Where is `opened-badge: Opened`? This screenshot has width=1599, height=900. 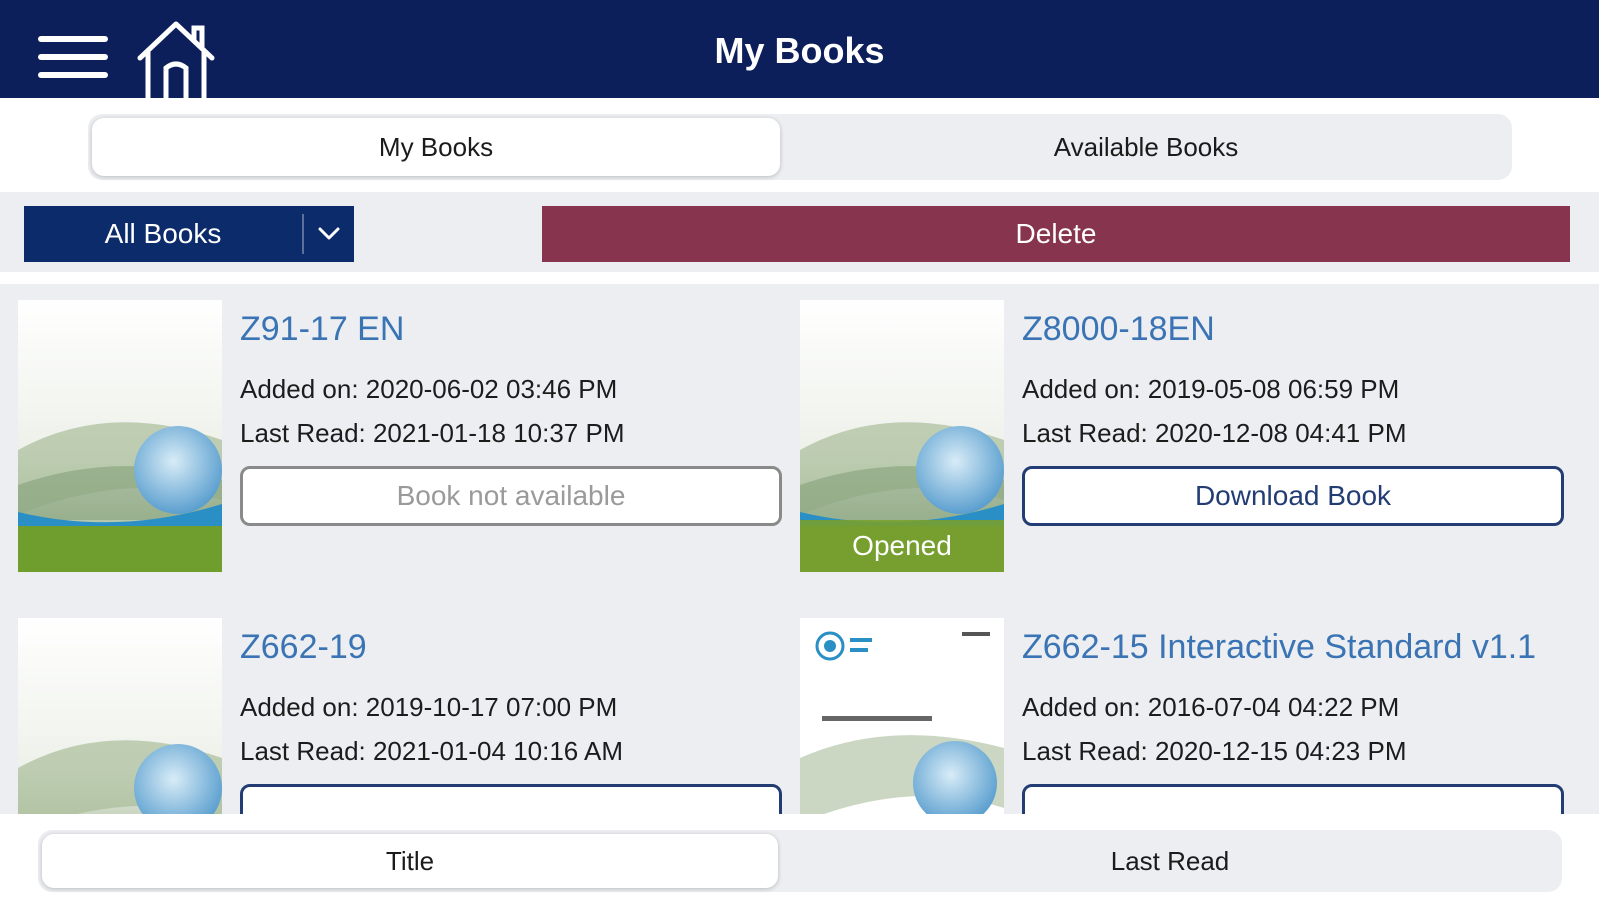 opened-badge: Opened is located at coordinates (902, 546).